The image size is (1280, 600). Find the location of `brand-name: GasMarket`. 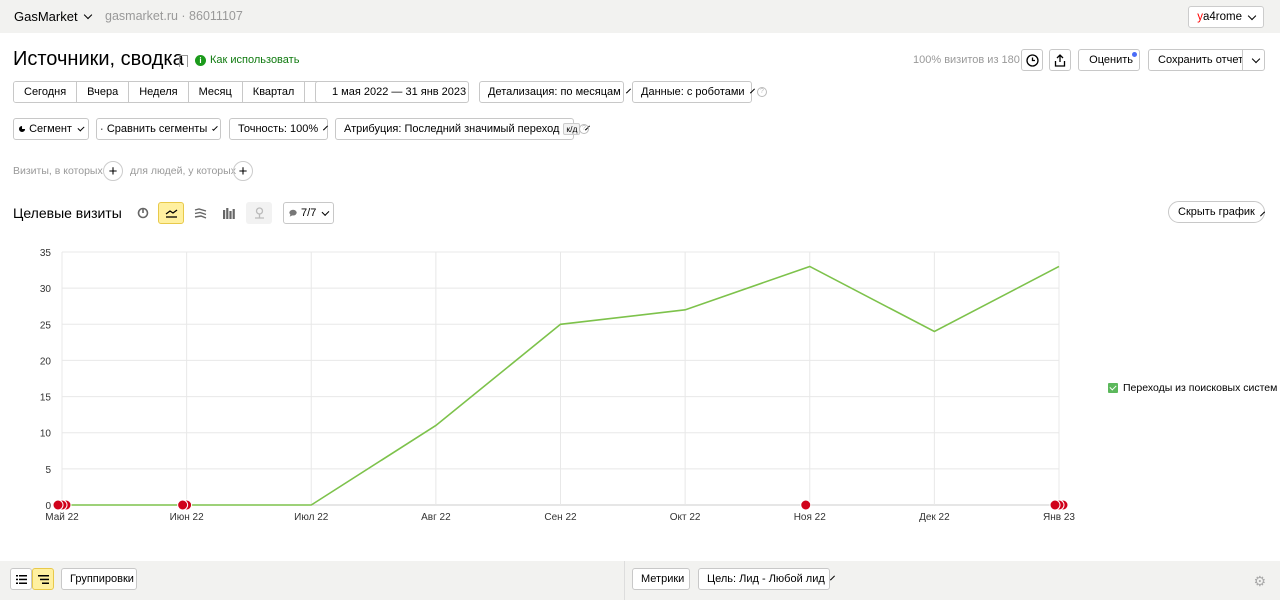

brand-name: GasMarket is located at coordinates (46, 16).